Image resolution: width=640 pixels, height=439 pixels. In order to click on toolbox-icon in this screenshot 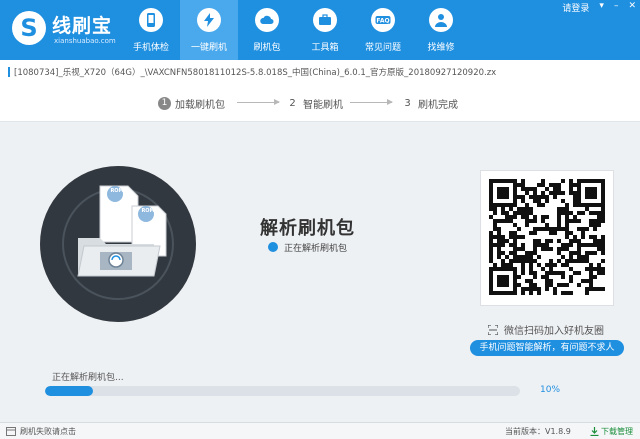, I will do `click(325, 20)`.